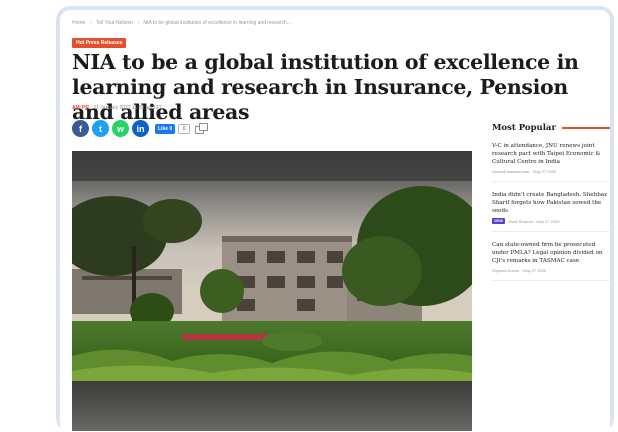 Image resolution: width=618 pixels, height=432 pixels. I want to click on category-tag: Hot Press Releases, so click(99, 43).